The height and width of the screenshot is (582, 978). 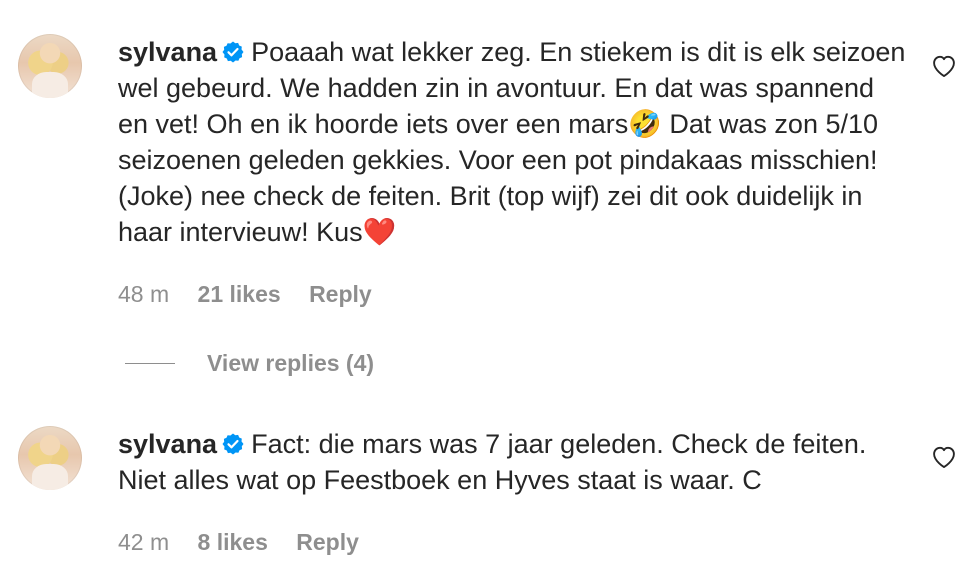 I want to click on view-replies-button: View replies (4), so click(x=290, y=363).